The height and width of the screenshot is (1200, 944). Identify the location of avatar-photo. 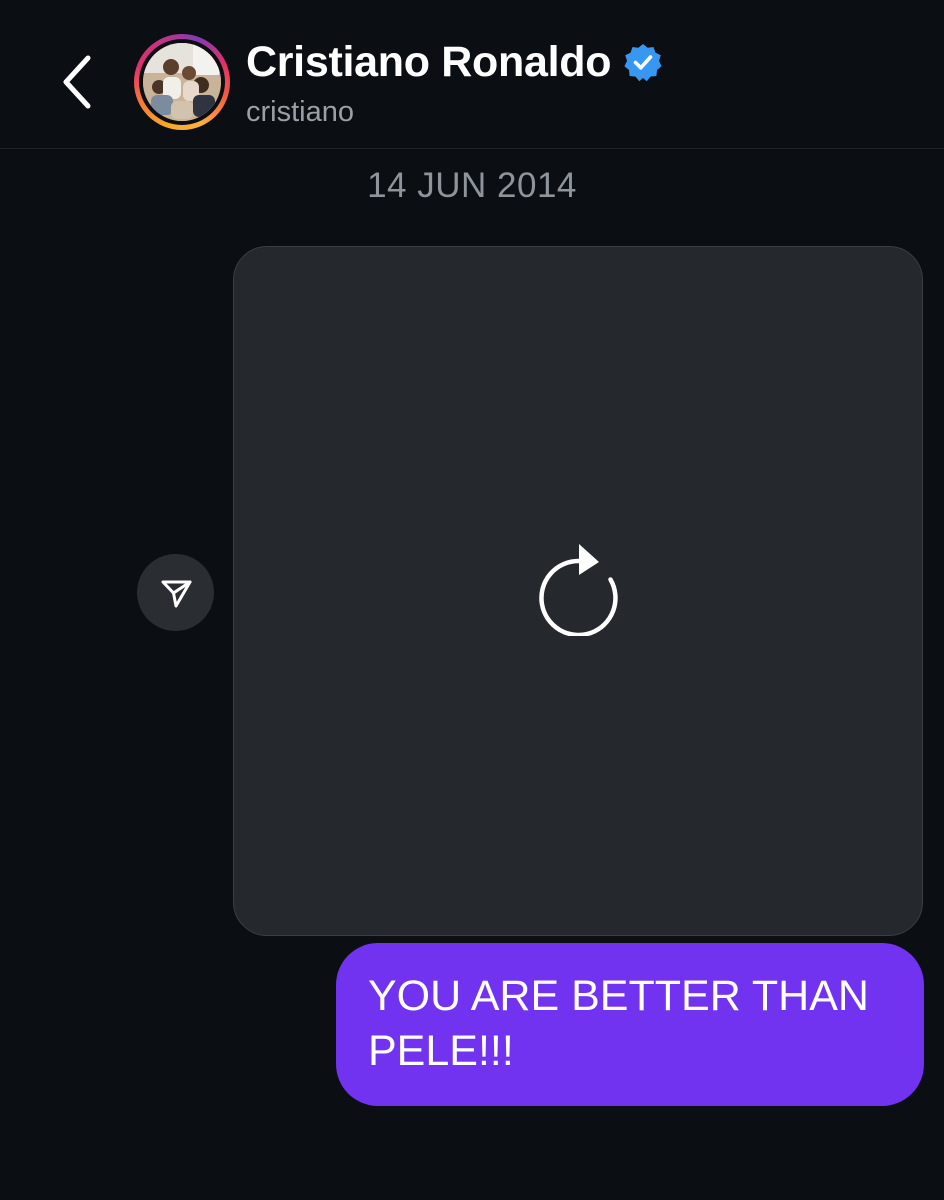
(182, 82).